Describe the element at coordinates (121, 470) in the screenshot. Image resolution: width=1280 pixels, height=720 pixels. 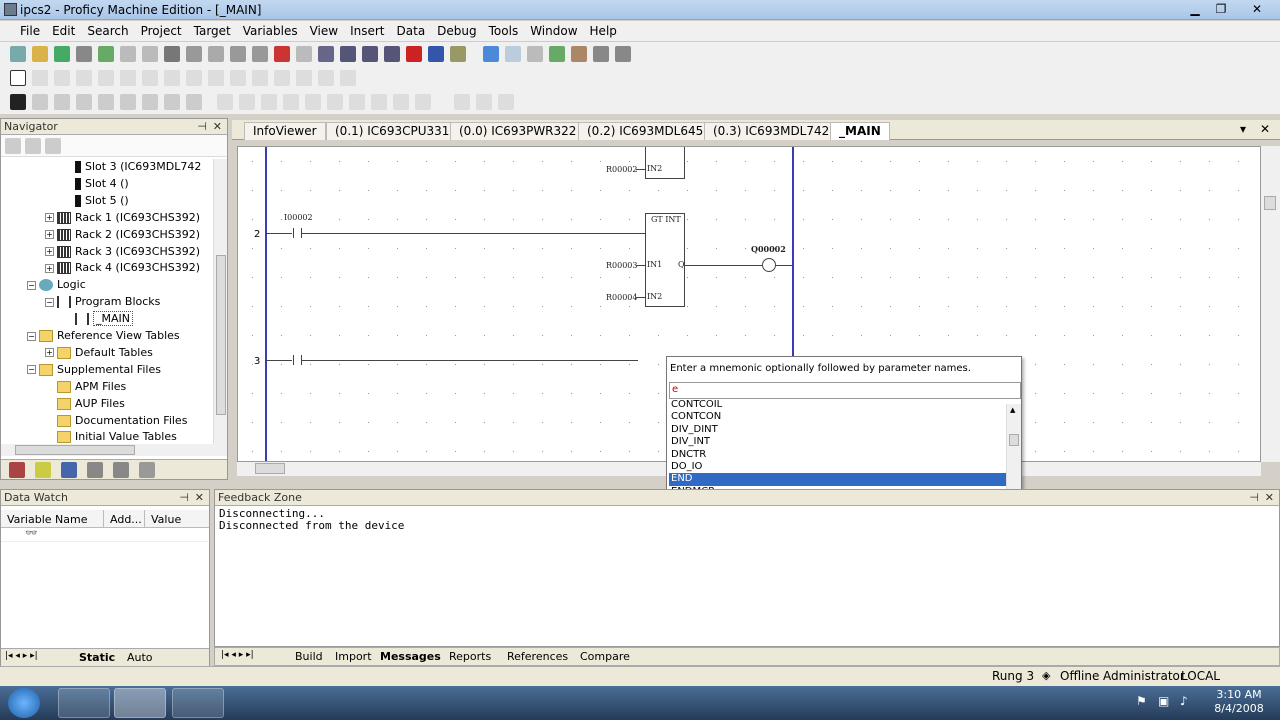
I see `variables-tab-icon` at that location.